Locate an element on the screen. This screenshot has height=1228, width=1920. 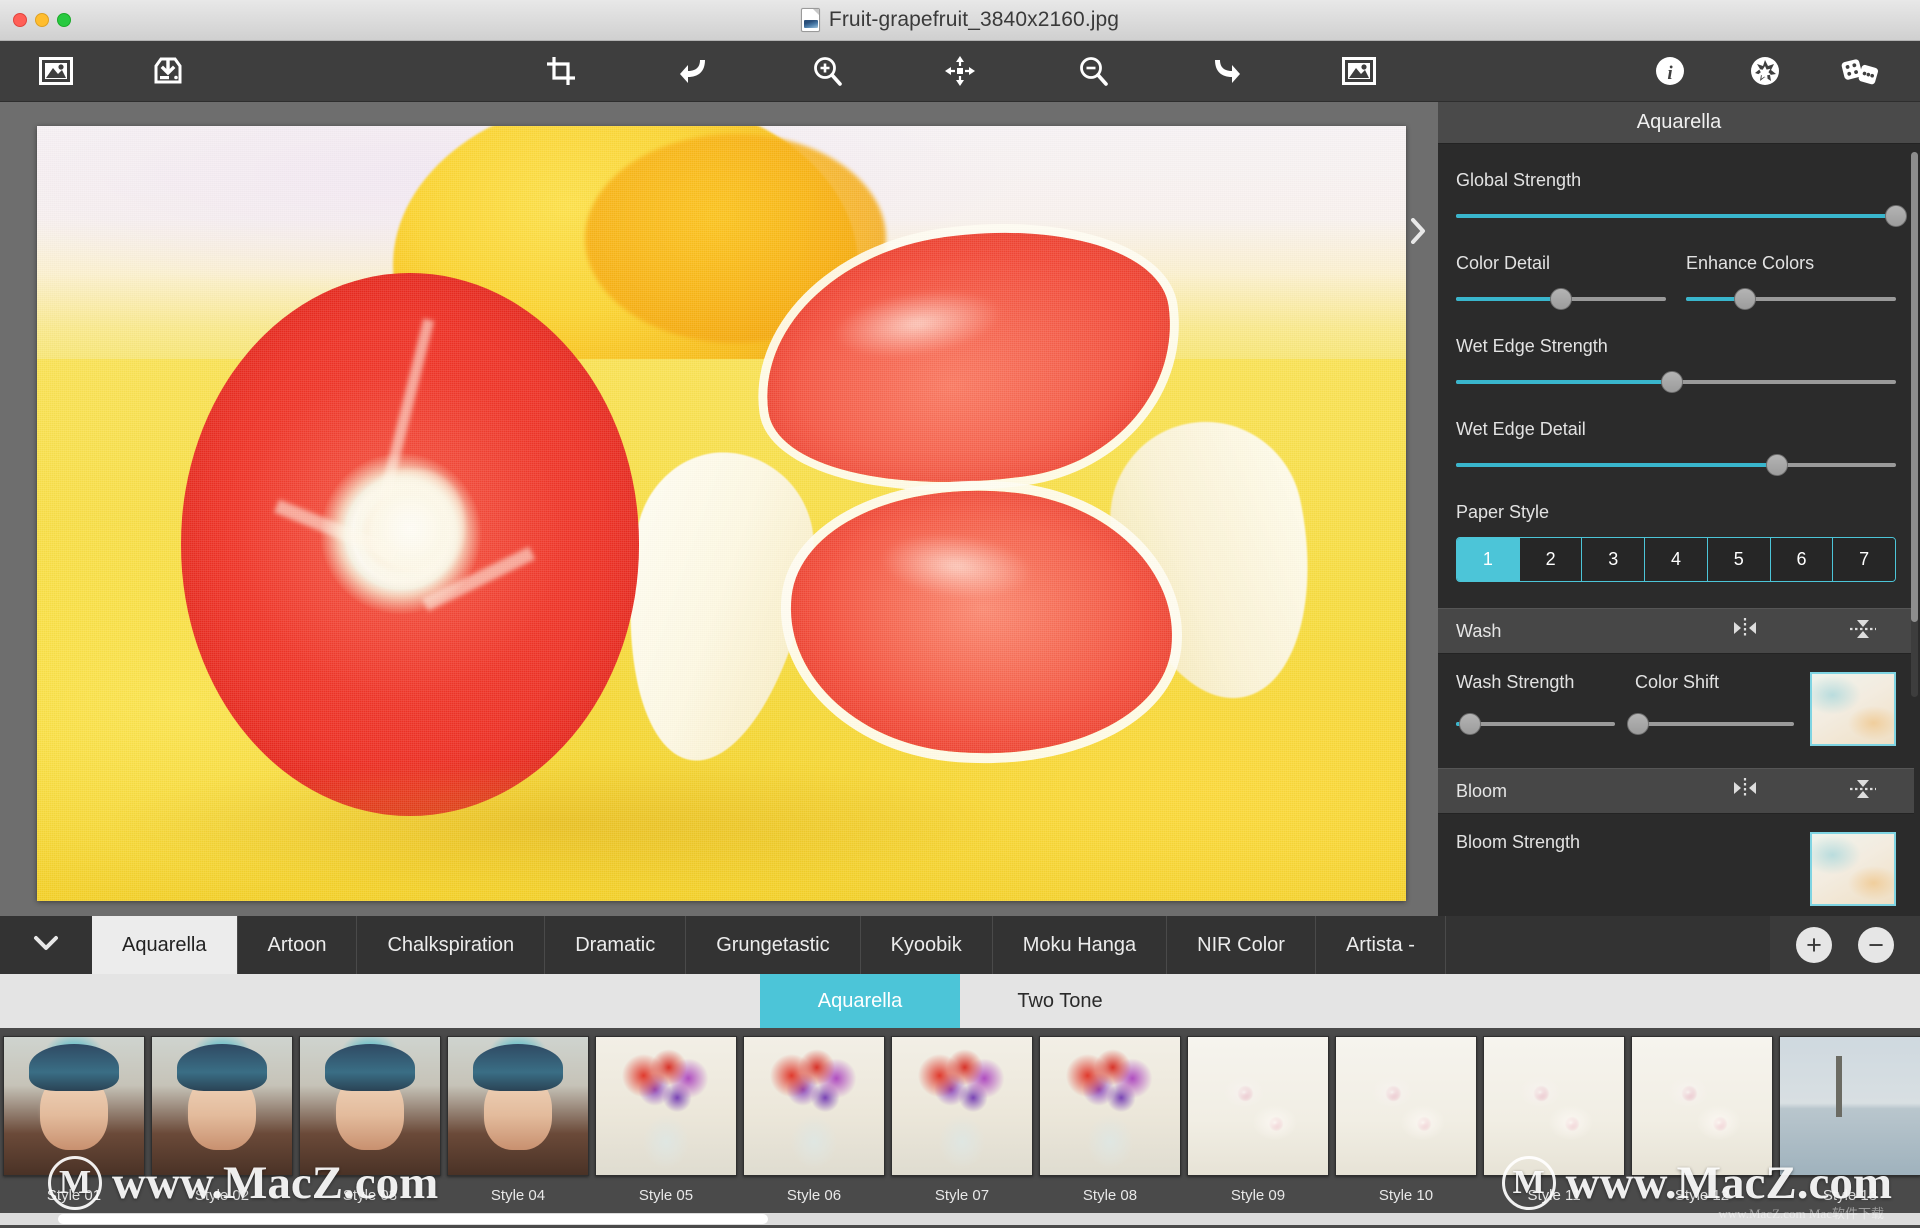
crop-button is located at coordinates (561, 71).